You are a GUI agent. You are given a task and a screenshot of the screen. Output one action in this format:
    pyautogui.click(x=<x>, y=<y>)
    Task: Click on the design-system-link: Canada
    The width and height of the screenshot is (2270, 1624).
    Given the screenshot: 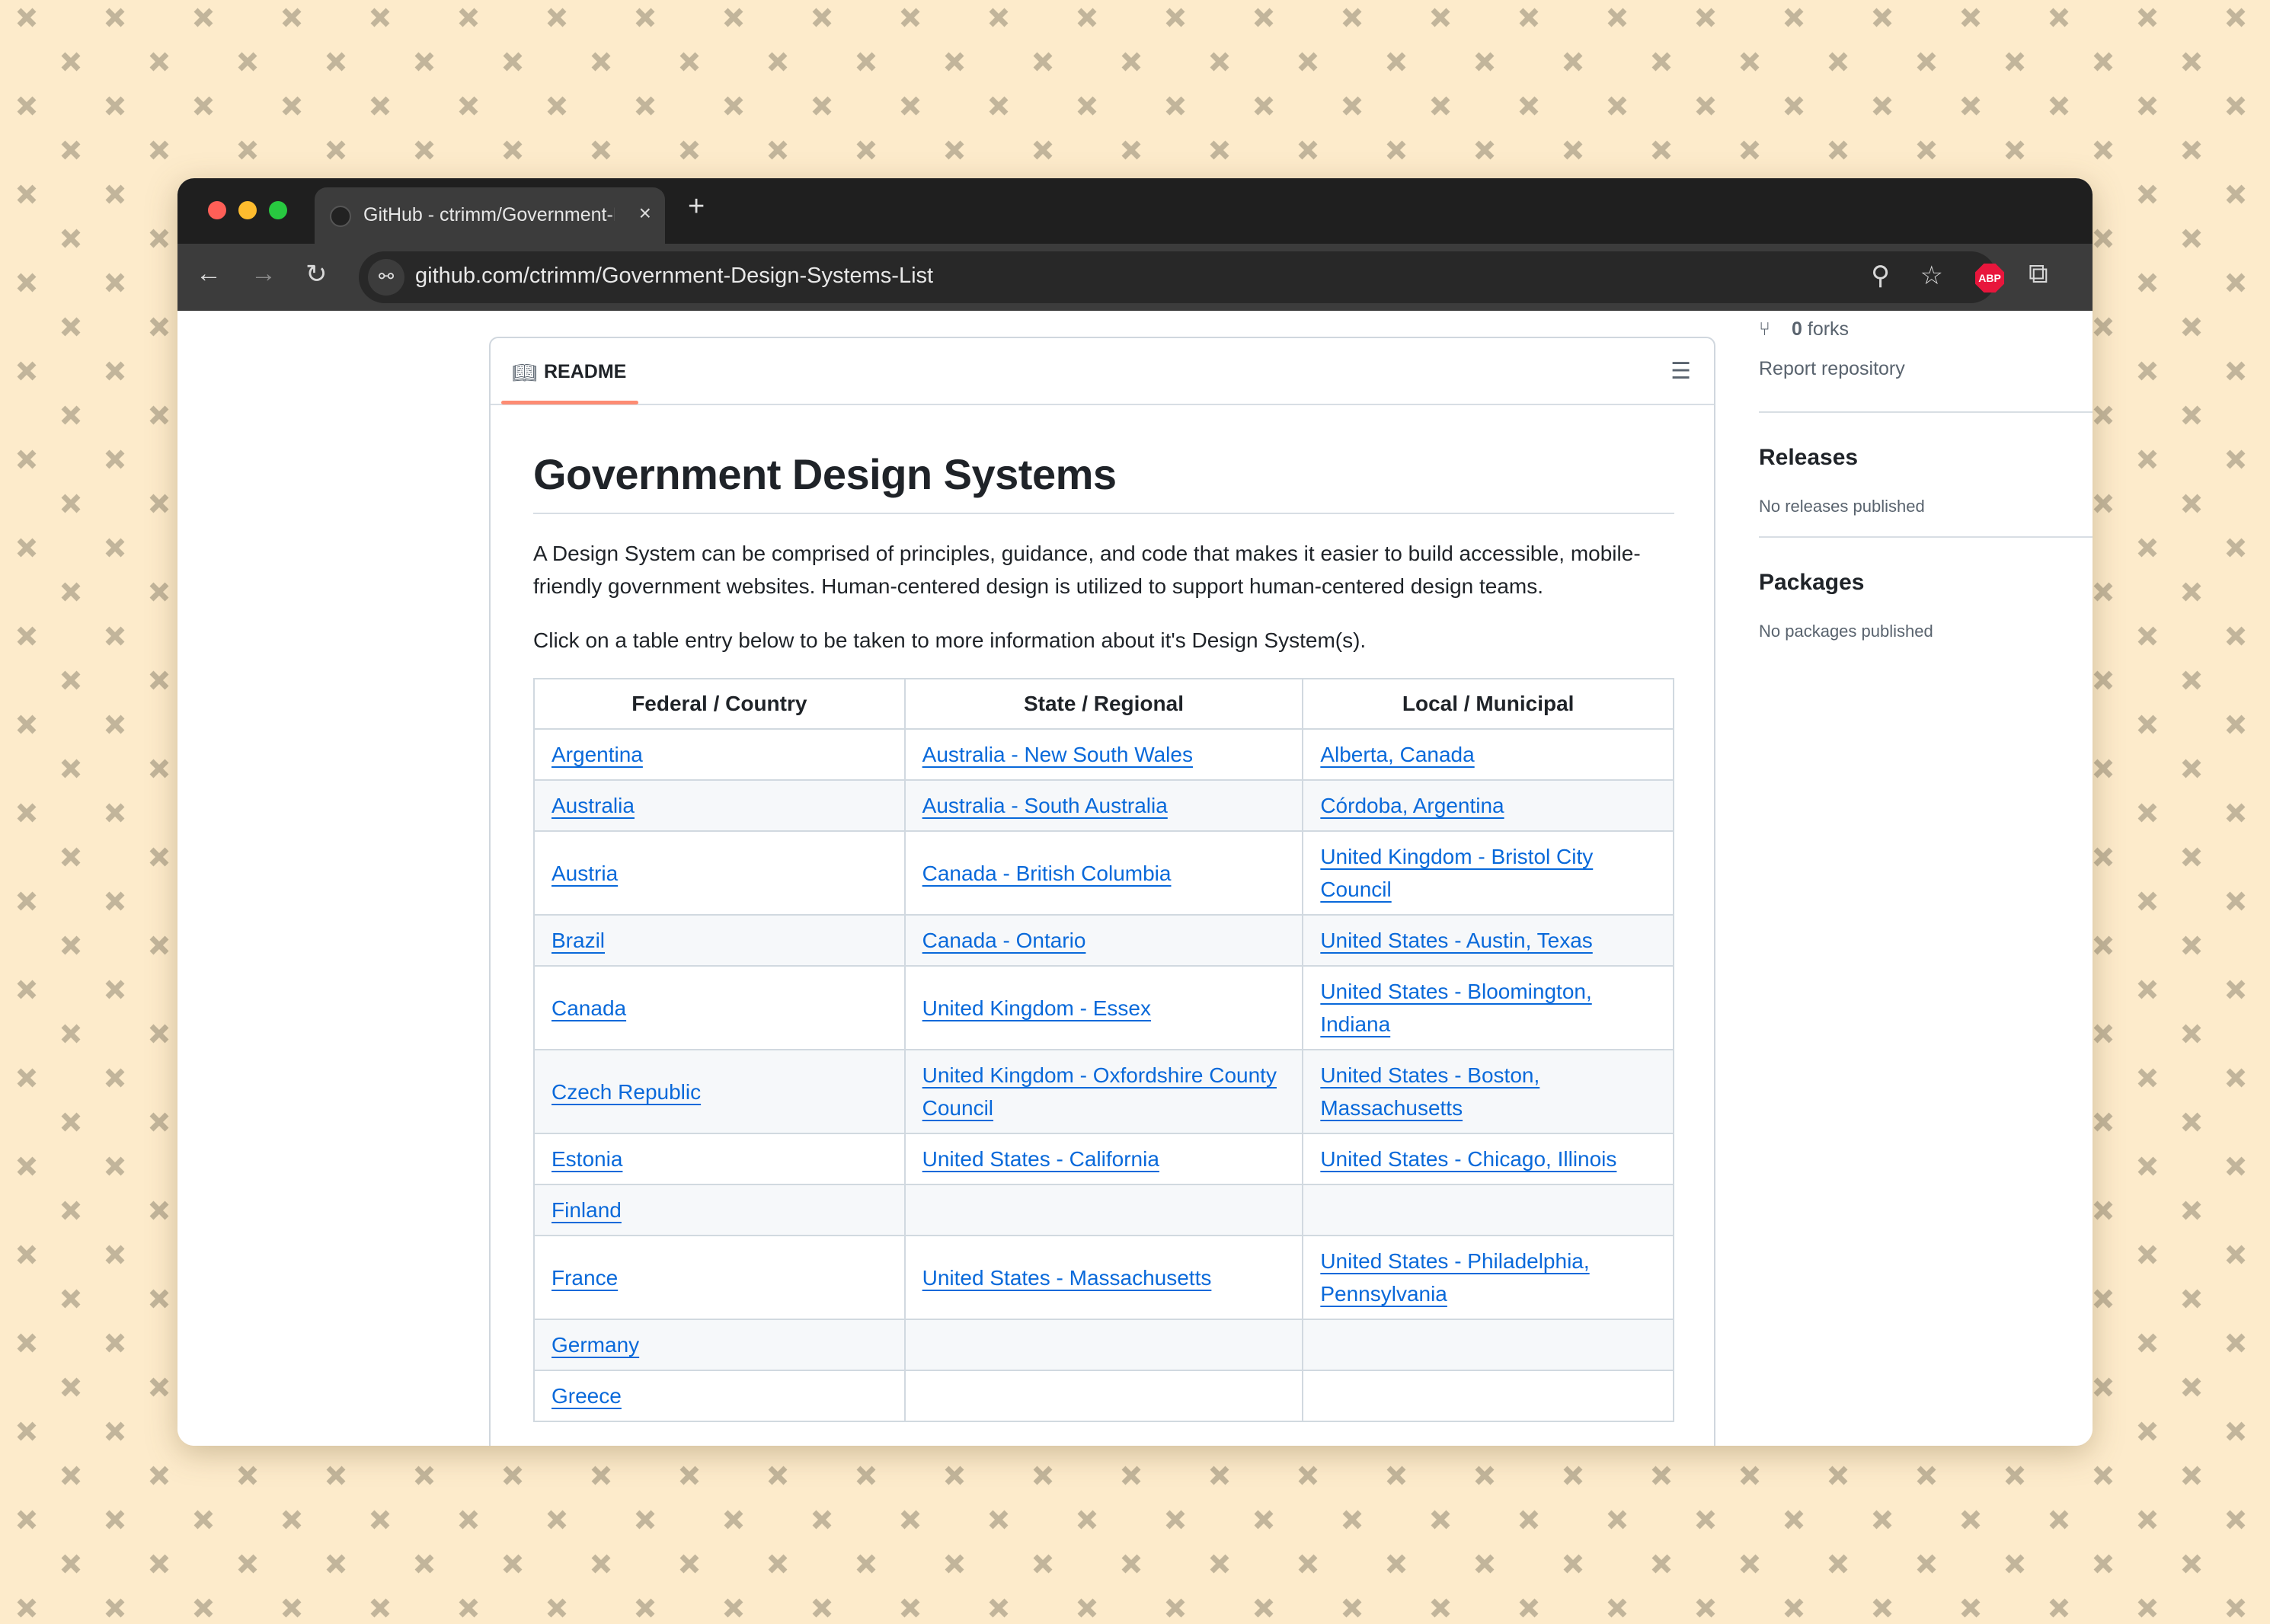 What is the action you would take?
    pyautogui.click(x=589, y=1008)
    